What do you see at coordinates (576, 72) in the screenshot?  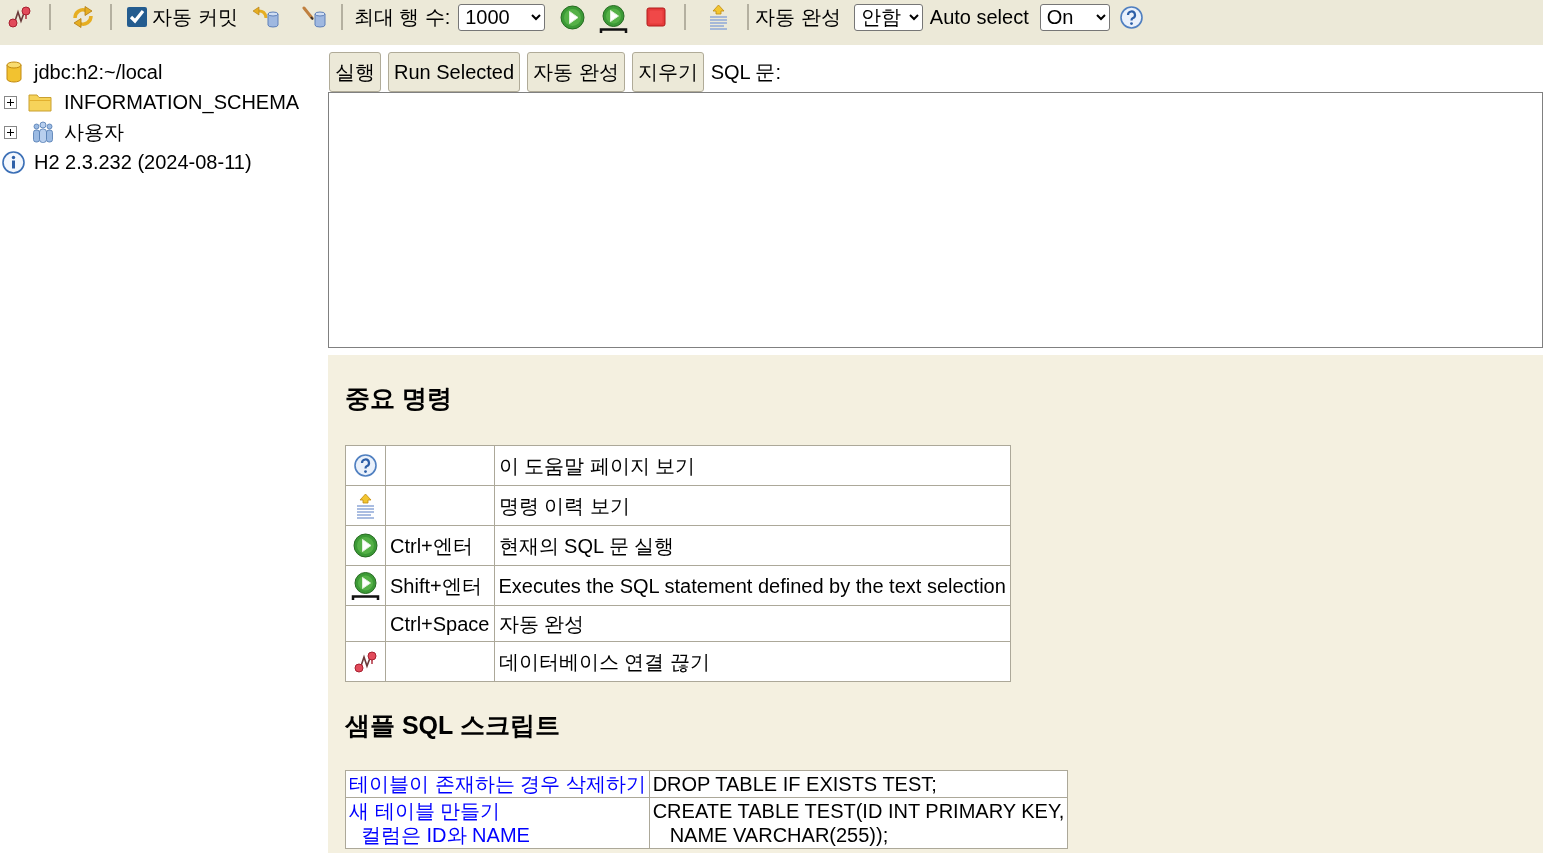 I see `autocomplete-button: 자동 완성` at bounding box center [576, 72].